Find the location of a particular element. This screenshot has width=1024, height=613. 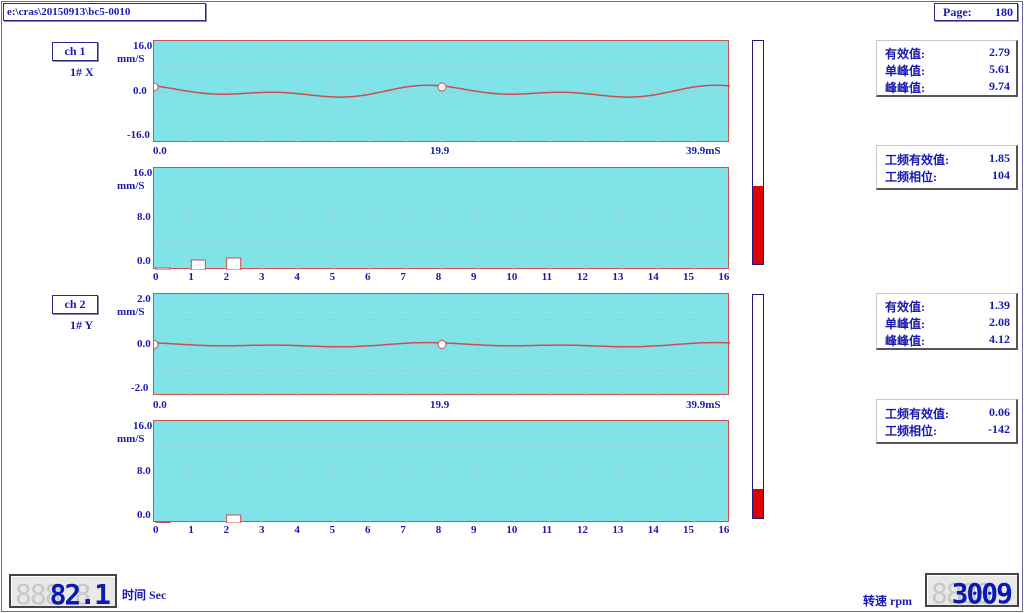

ch1-power-rms: 工频有效值: 1.85 is located at coordinates (947, 159).